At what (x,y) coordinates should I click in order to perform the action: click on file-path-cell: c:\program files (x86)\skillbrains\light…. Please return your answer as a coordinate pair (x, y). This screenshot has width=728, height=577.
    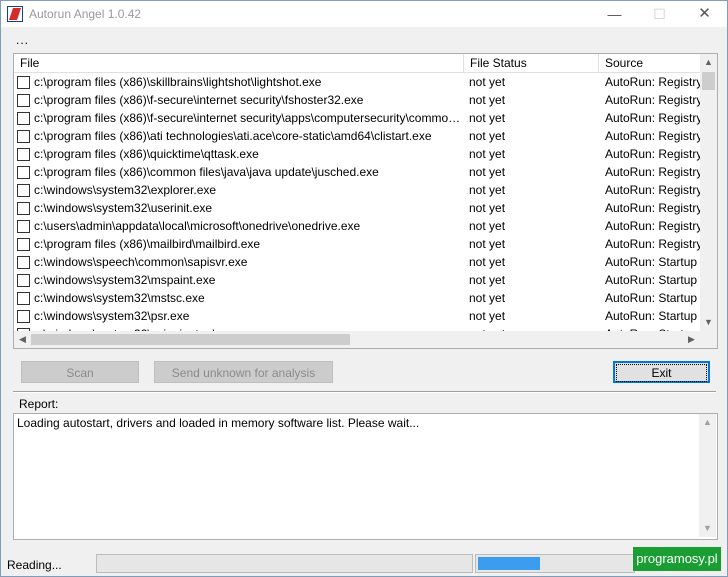
    Looking at the image, I should click on (178, 82).